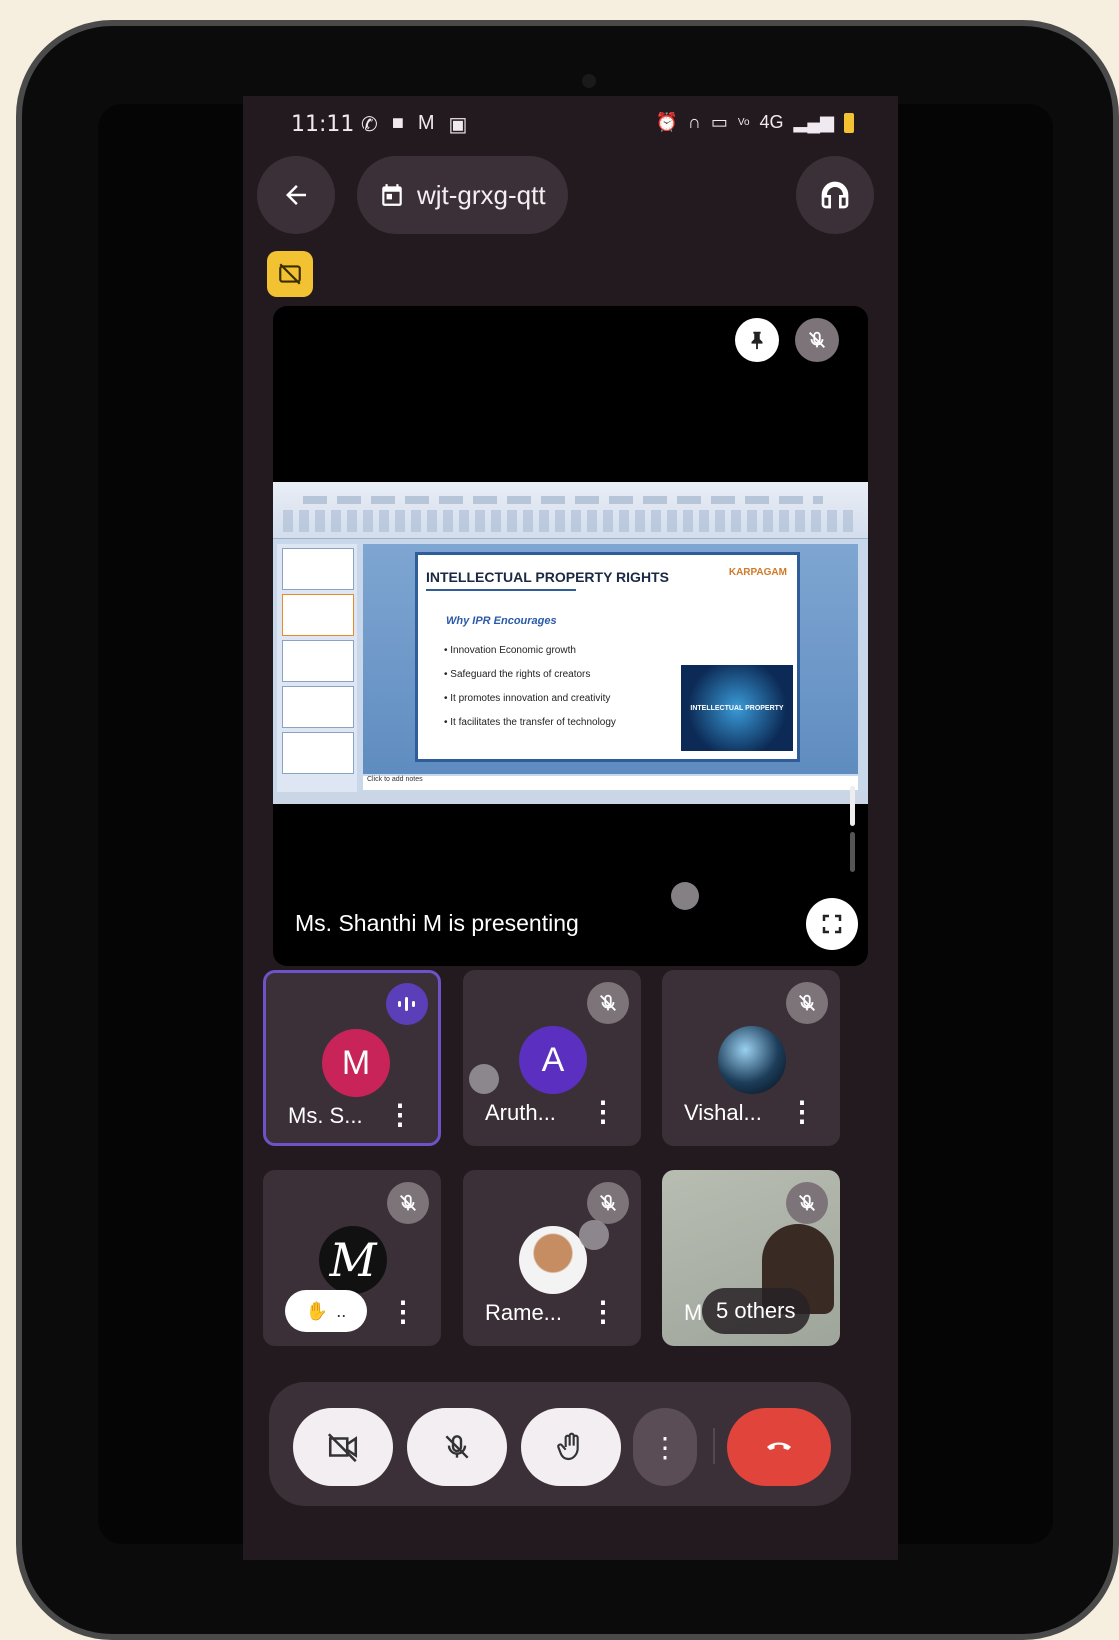  Describe the element at coordinates (694, 122) in the screenshot. I see `headphones-icon: ∩` at that location.